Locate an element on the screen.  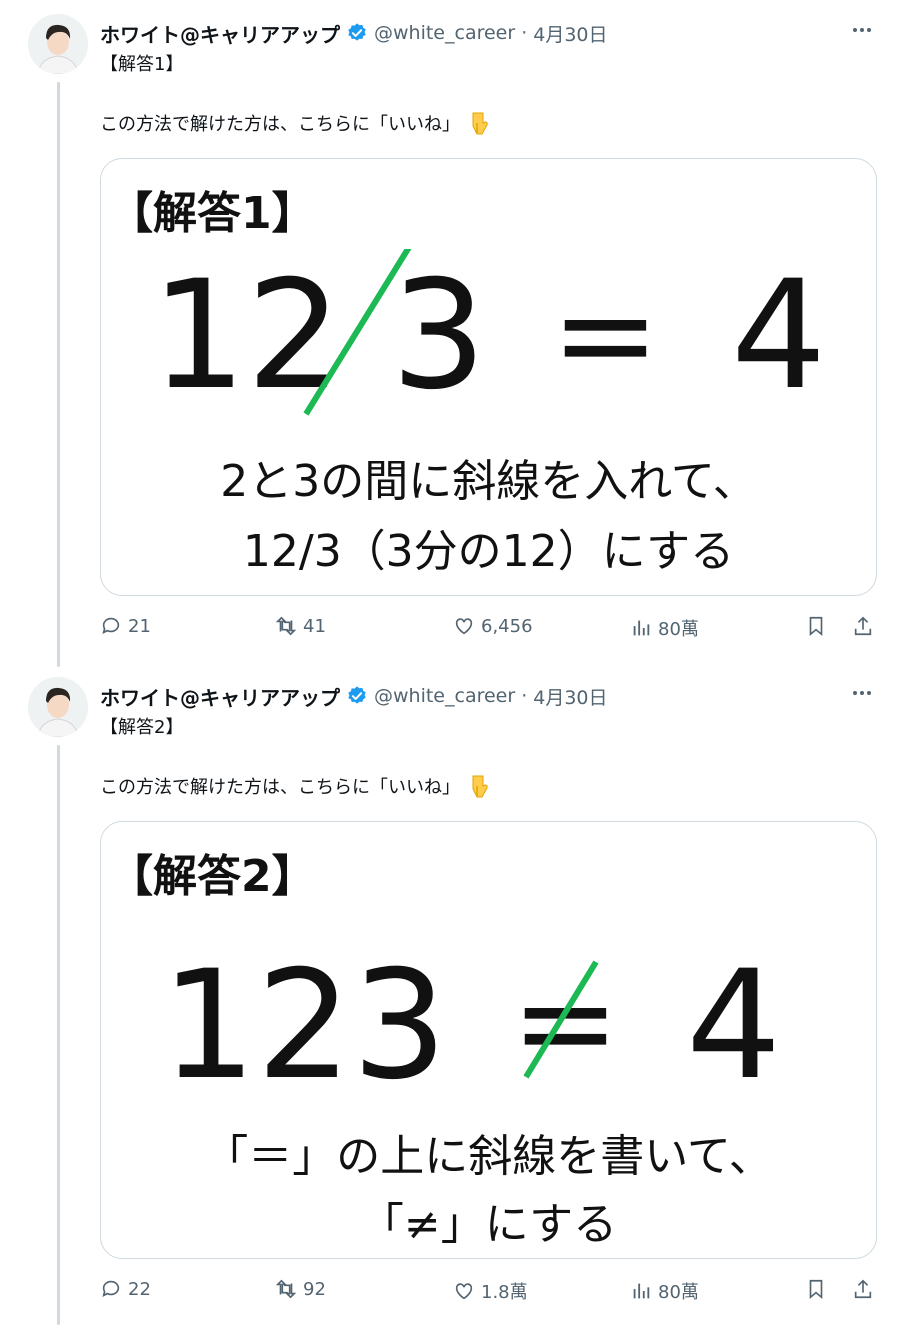
like-button: 6,456 is located at coordinates (493, 626).